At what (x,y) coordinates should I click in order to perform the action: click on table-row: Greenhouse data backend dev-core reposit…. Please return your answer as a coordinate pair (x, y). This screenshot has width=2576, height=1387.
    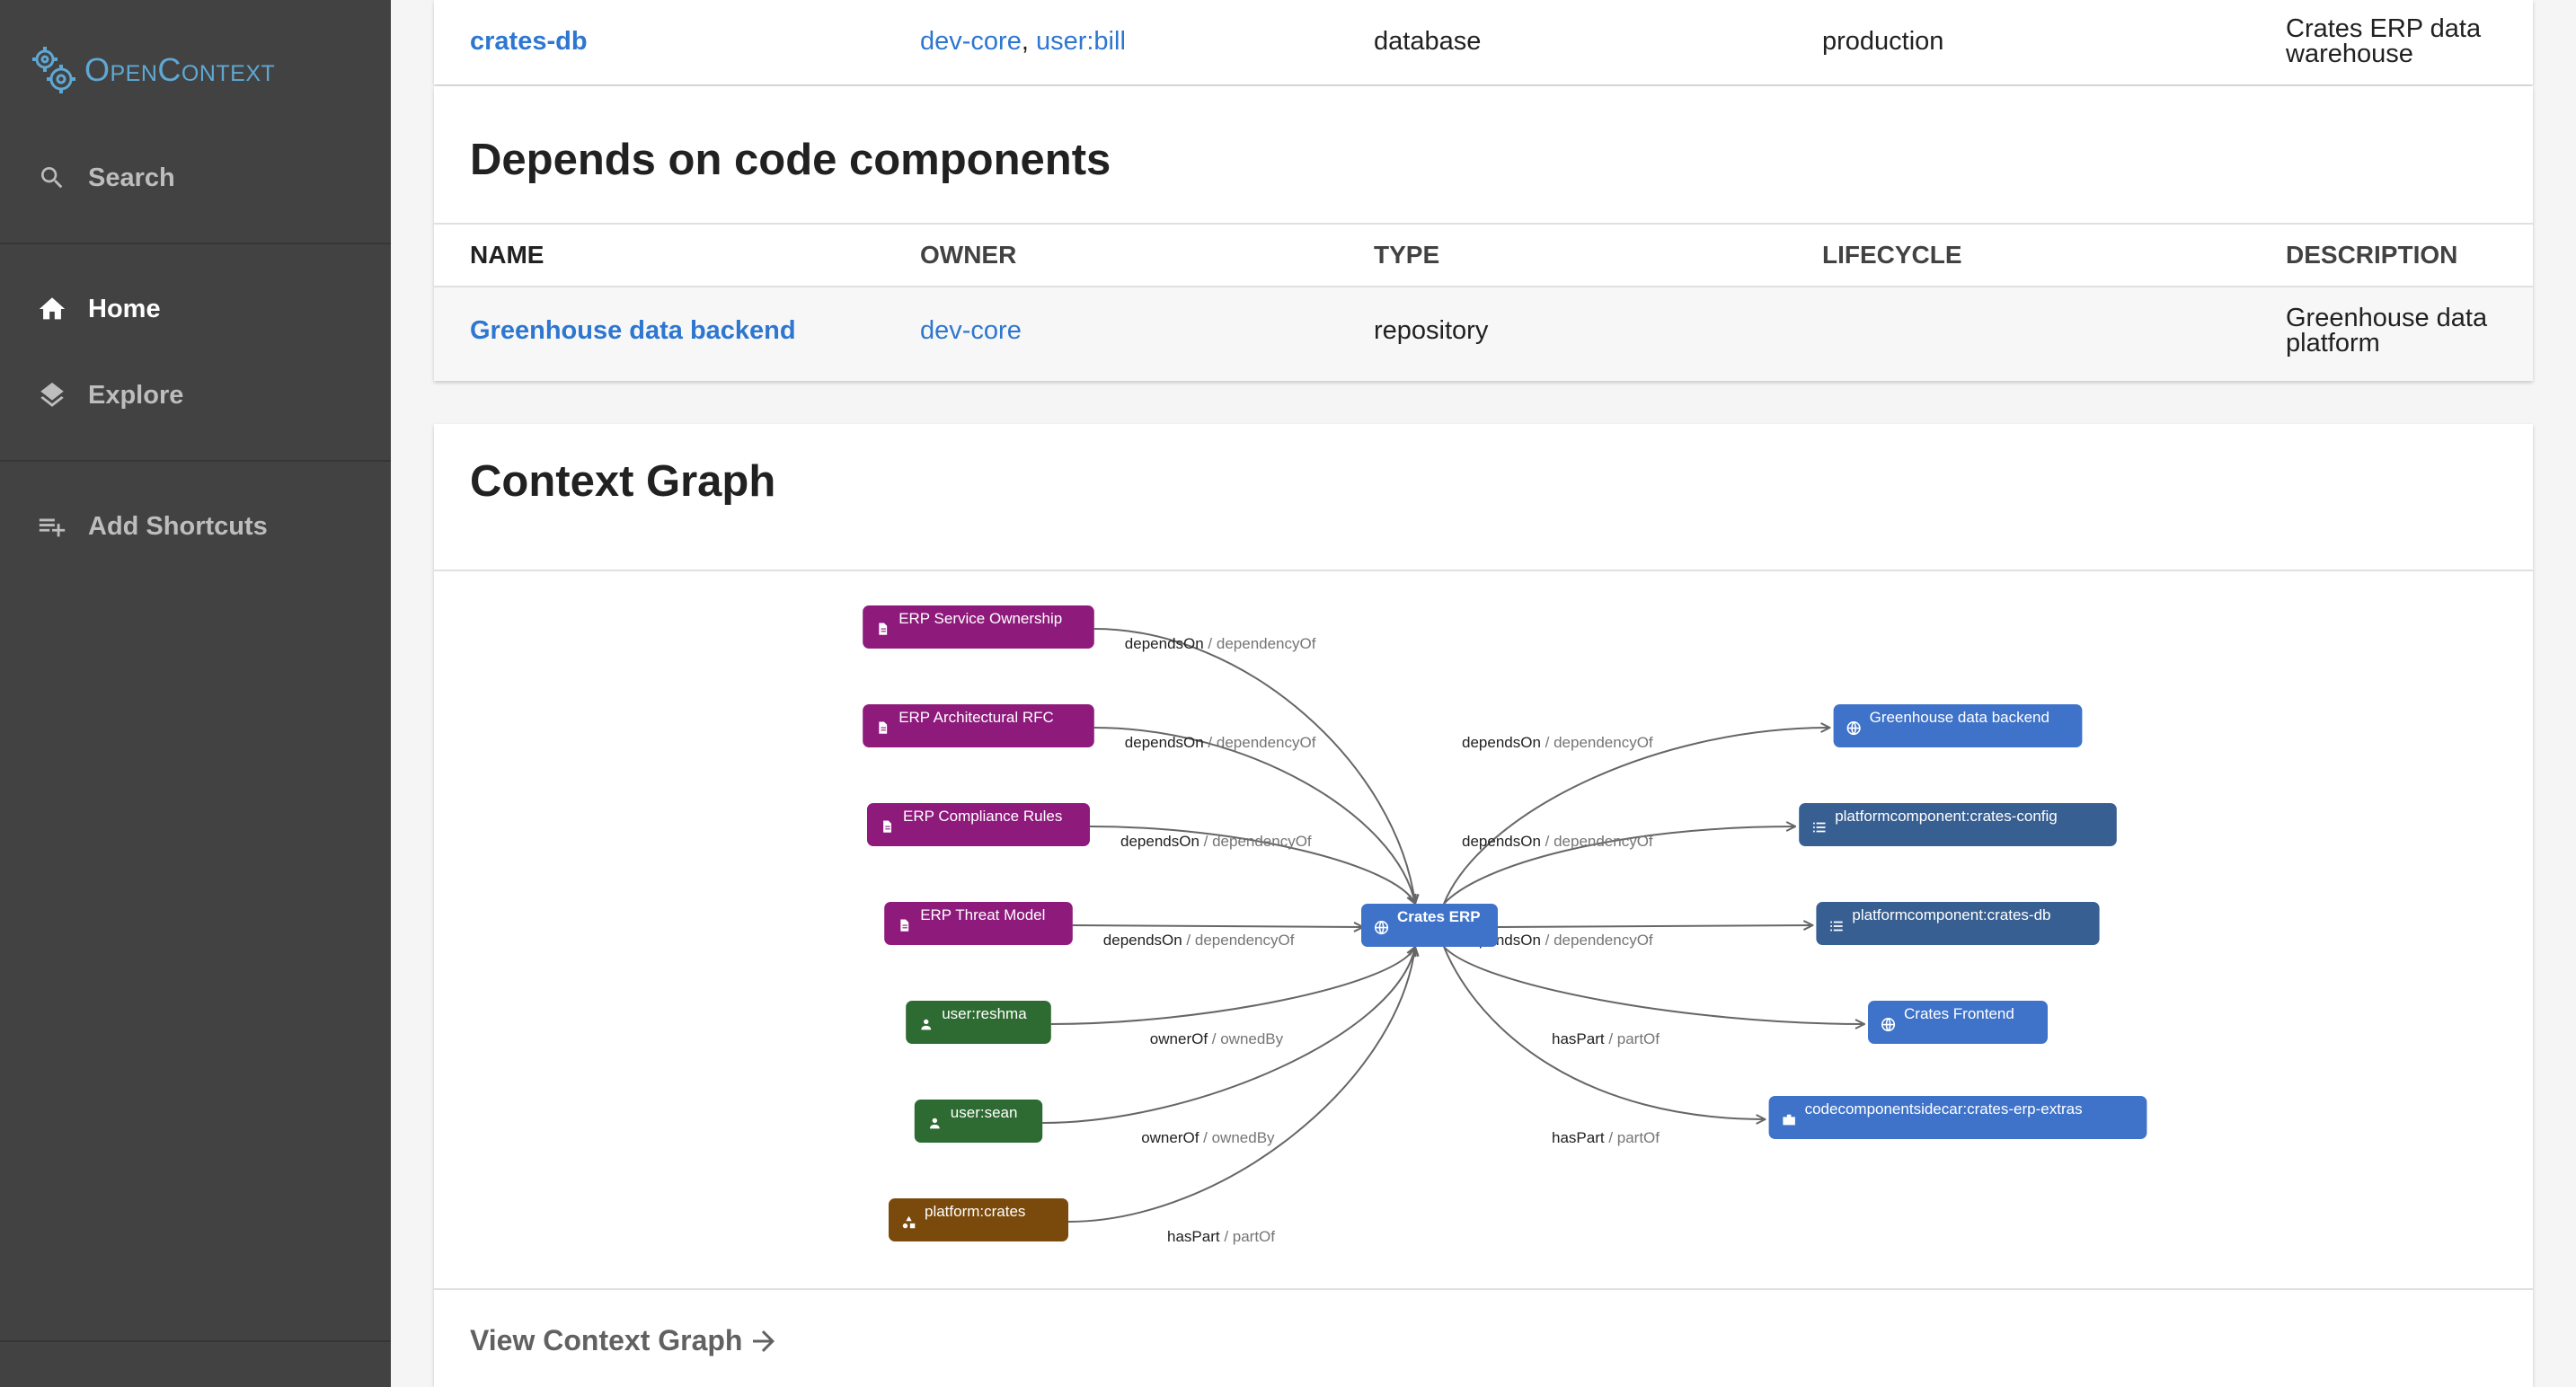
    Looking at the image, I should click on (1483, 334).